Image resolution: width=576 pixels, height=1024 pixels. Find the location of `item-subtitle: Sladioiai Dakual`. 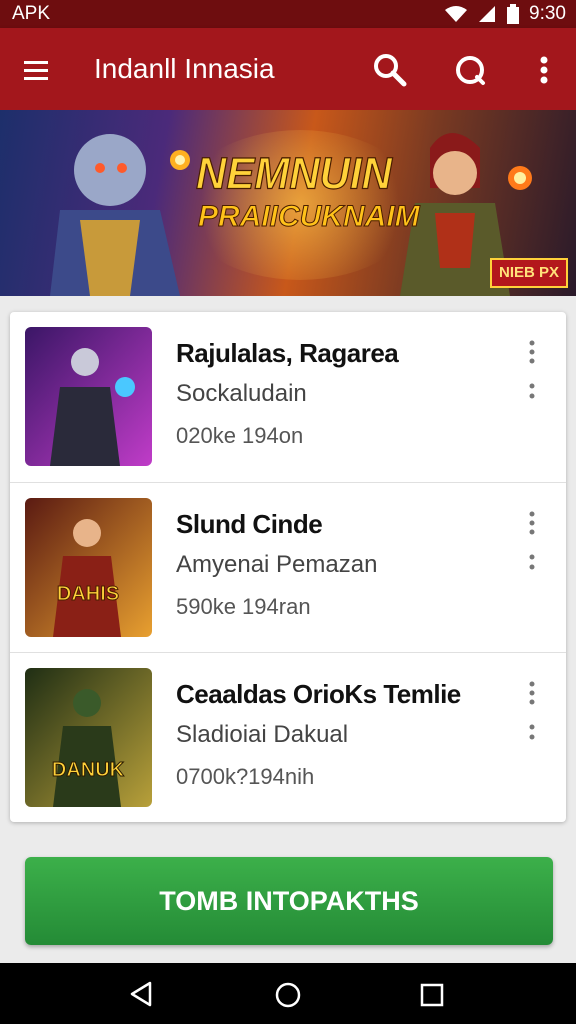

item-subtitle: Sladioiai Dakual is located at coordinates (262, 734).